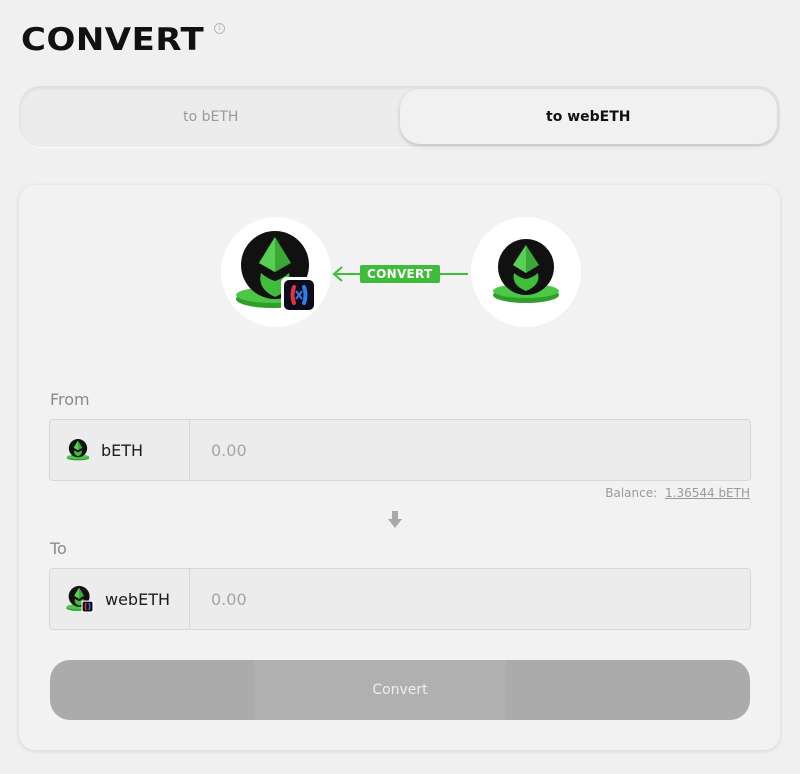 Image resolution: width=800 pixels, height=774 pixels. I want to click on to-label: To, so click(58, 548).